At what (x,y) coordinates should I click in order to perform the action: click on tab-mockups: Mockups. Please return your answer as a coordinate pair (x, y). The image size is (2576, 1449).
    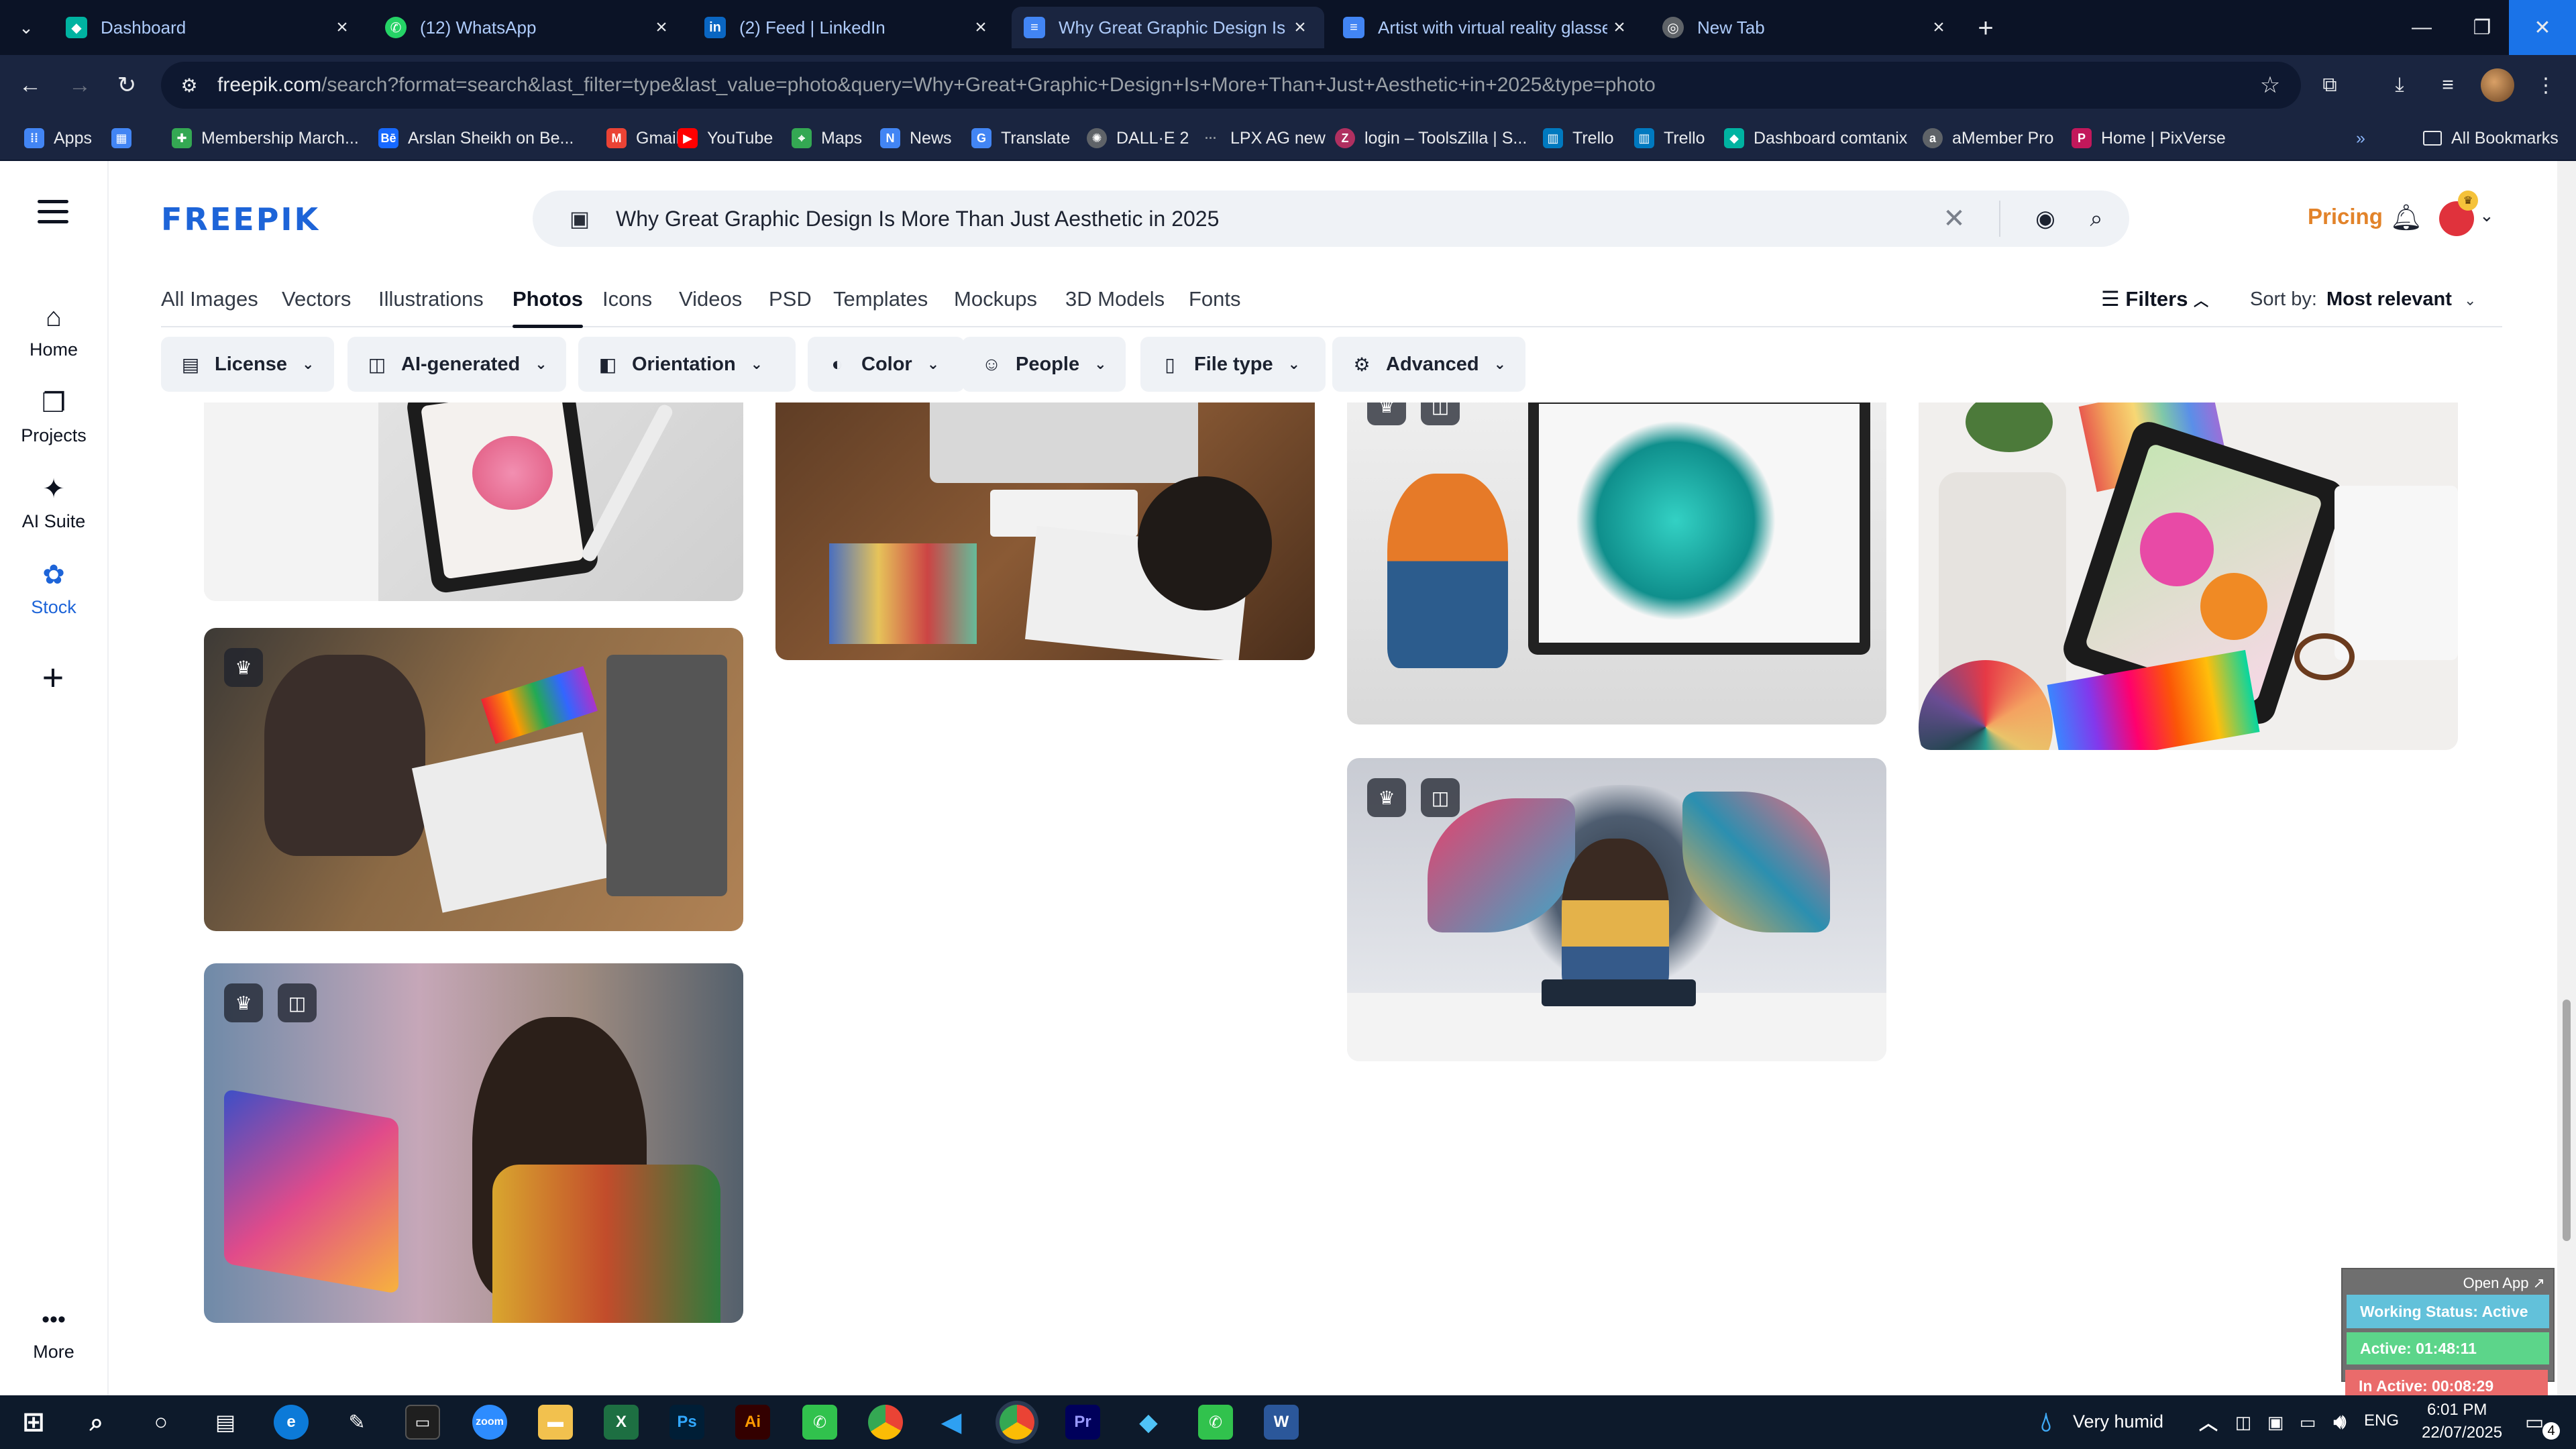
    Looking at the image, I should click on (995, 299).